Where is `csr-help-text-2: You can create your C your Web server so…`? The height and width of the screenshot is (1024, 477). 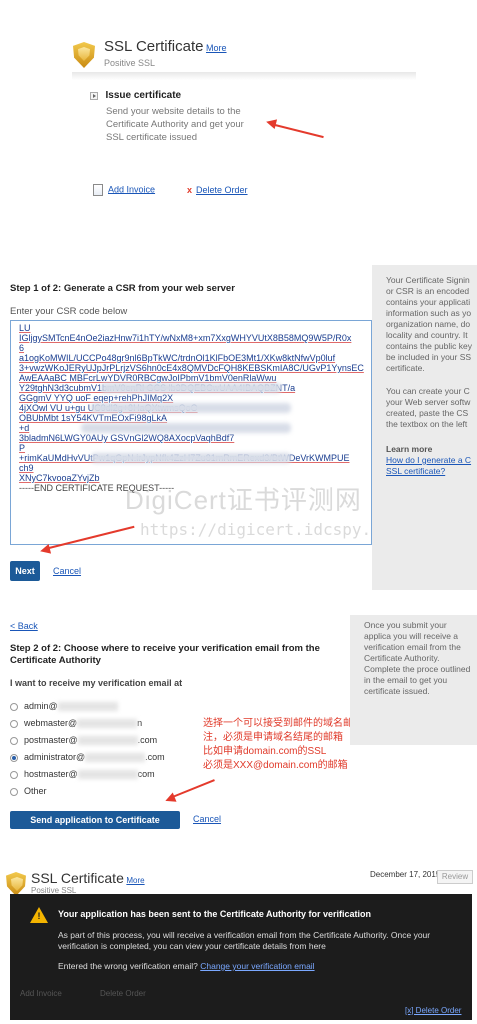
csr-help-text-2: You can create your C your Web server so… is located at coordinates (428, 407).